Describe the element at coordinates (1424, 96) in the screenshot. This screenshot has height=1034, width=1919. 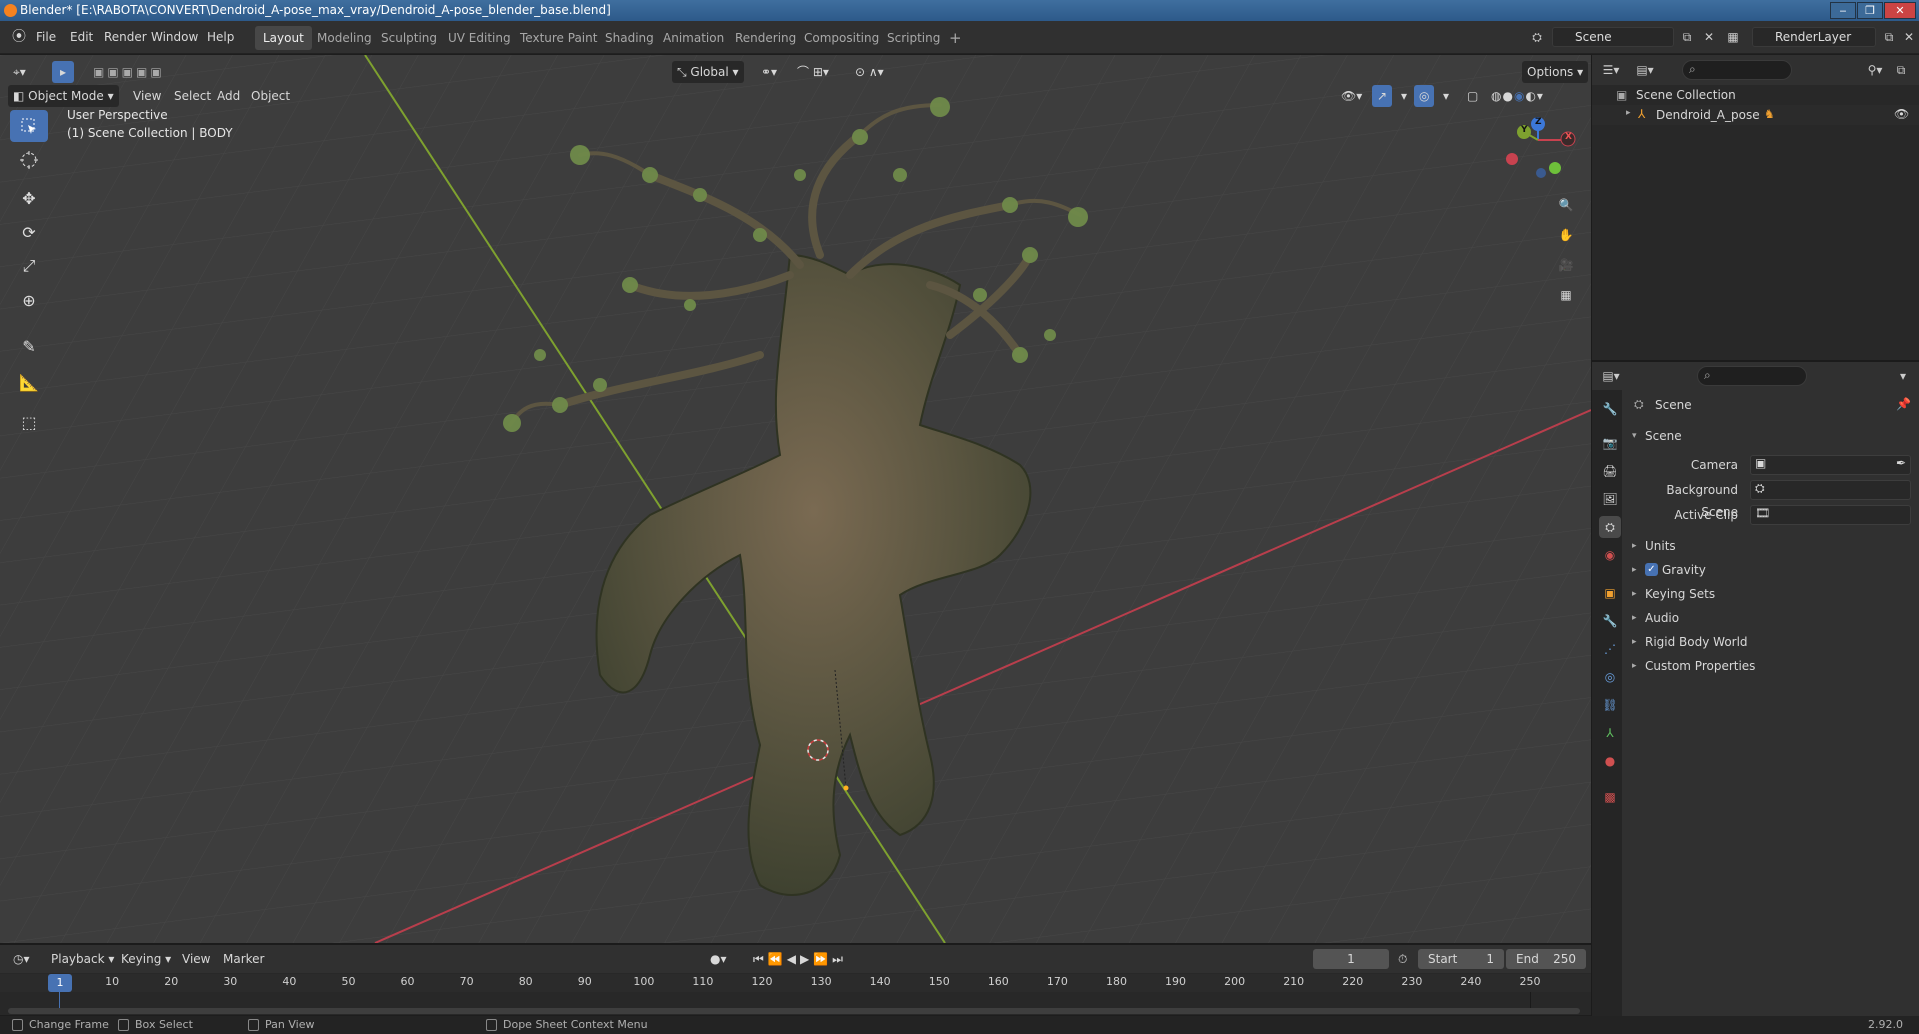
I see `overlay-toggle-icon: ◎` at that location.